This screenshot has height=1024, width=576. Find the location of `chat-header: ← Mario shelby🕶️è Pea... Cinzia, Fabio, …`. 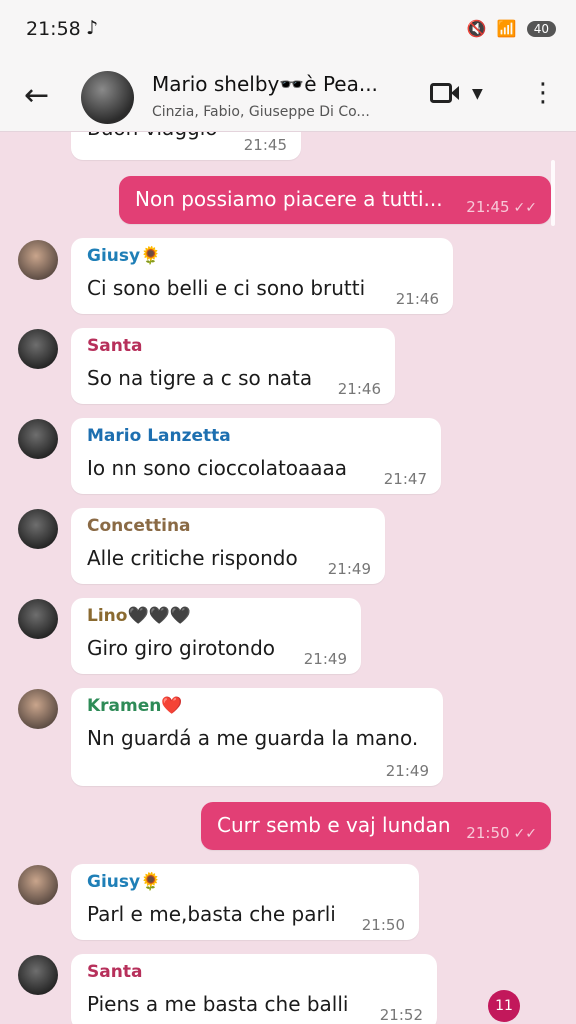

chat-header: ← Mario shelby🕶️è Pea... Cinzia, Fabio, … is located at coordinates (288, 97).